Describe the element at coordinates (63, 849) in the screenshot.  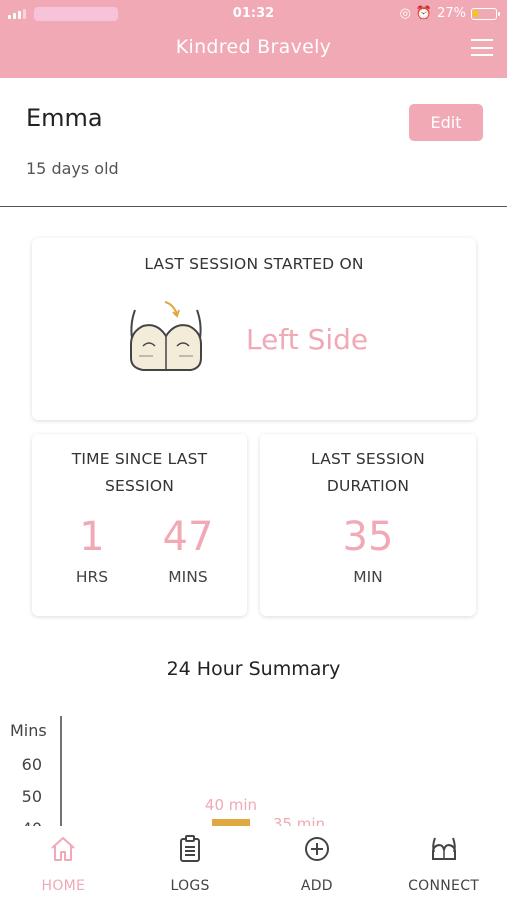
I see `home-icon` at that location.